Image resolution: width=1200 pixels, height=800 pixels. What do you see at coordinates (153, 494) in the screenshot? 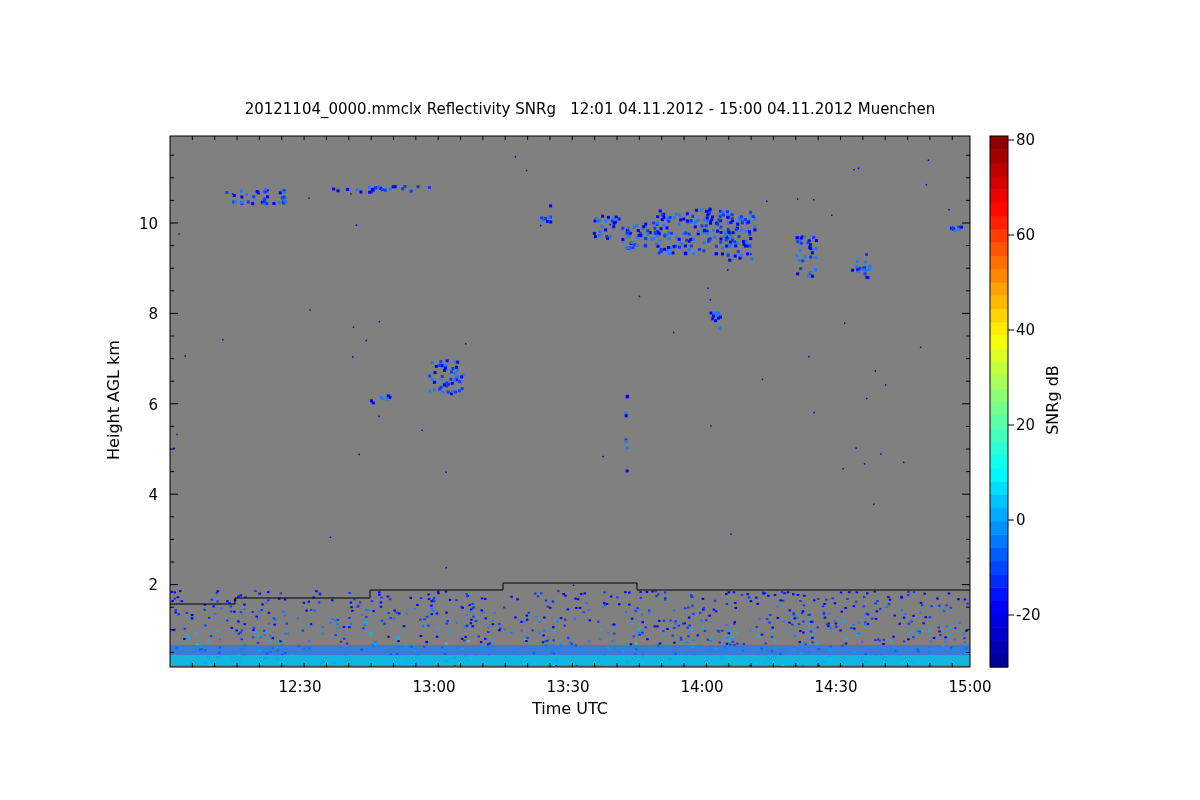
I see `y-tick-label: 4` at bounding box center [153, 494].